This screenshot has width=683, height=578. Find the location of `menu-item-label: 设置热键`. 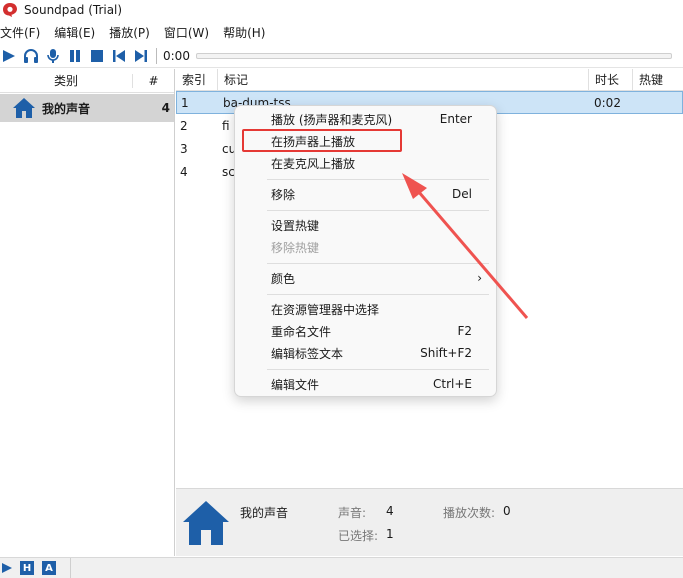

menu-item-label: 设置热键 is located at coordinates (295, 225).